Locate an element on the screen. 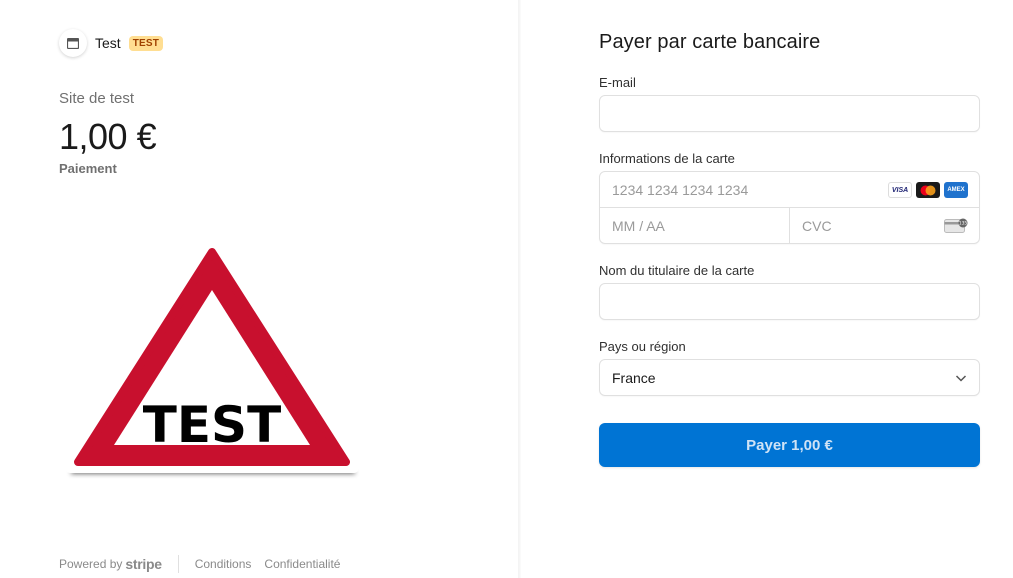 The image size is (1013, 578). sign-text: TEST is located at coordinates (212, 425).